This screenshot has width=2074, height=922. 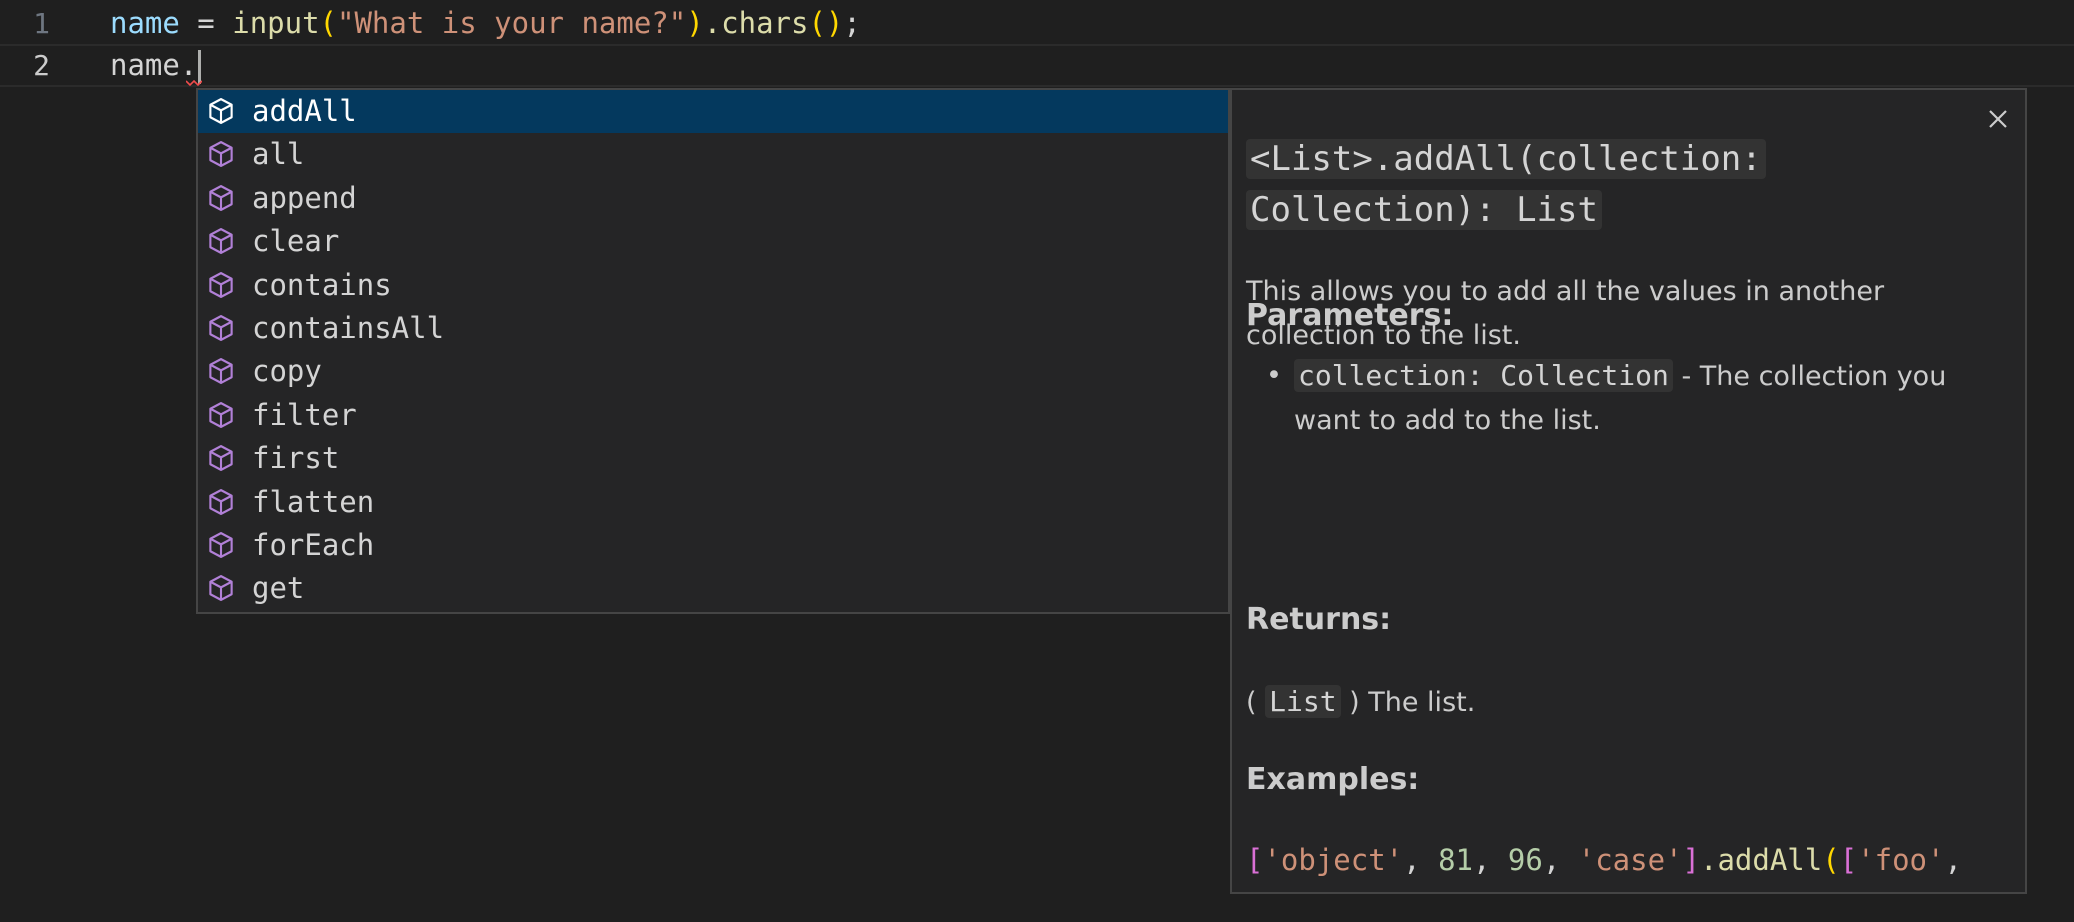 I want to click on token-function: input, so click(x=276, y=23).